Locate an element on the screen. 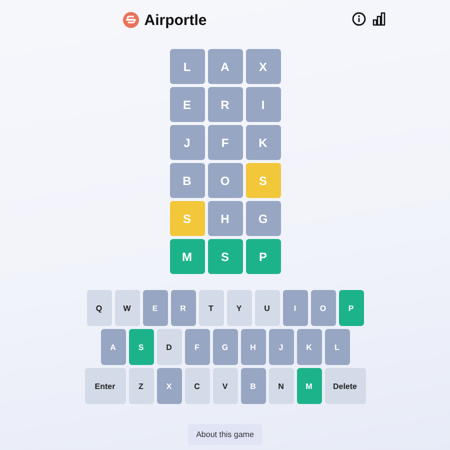 This screenshot has width=450, height=450. keyboard-key: F is located at coordinates (197, 347).